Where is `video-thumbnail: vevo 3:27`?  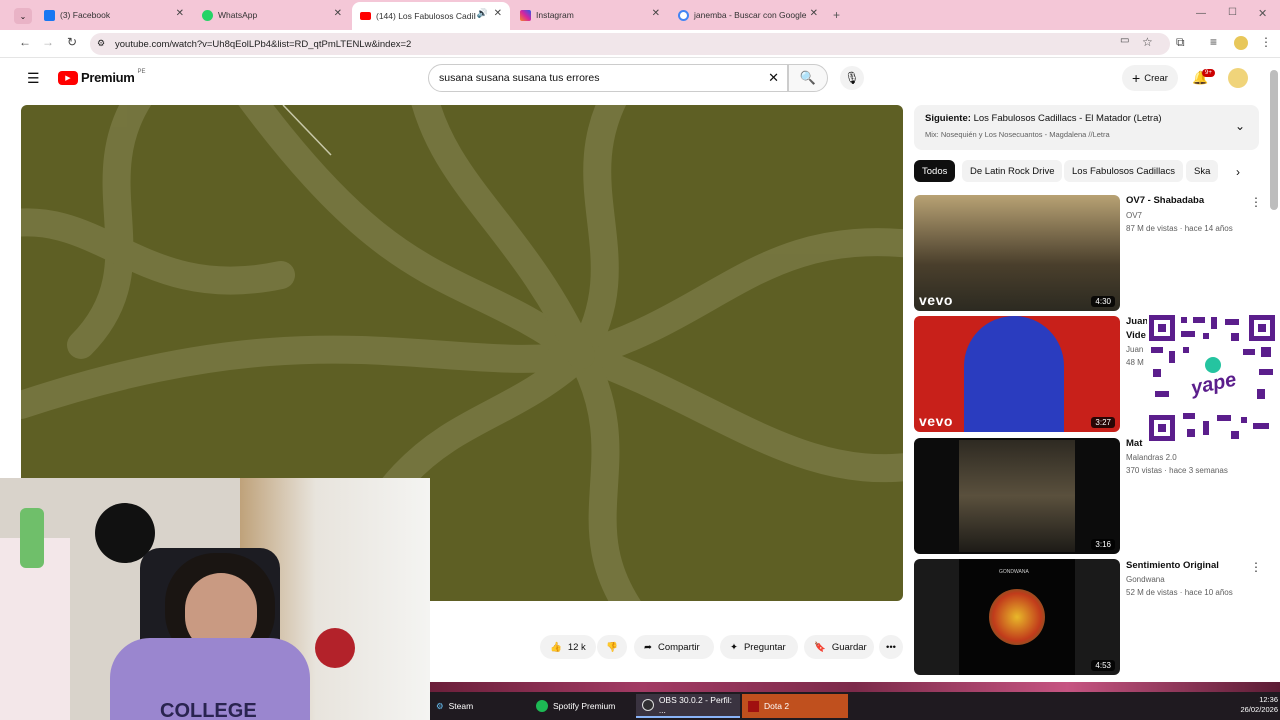
video-thumbnail: vevo 3:27 is located at coordinates (1017, 374).